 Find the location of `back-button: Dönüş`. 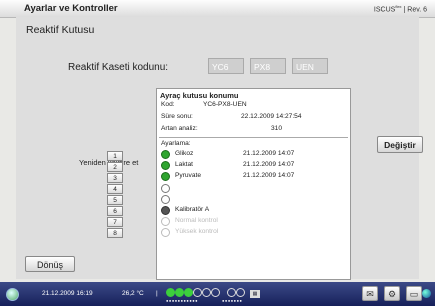

back-button: Dönüş is located at coordinates (50, 264).